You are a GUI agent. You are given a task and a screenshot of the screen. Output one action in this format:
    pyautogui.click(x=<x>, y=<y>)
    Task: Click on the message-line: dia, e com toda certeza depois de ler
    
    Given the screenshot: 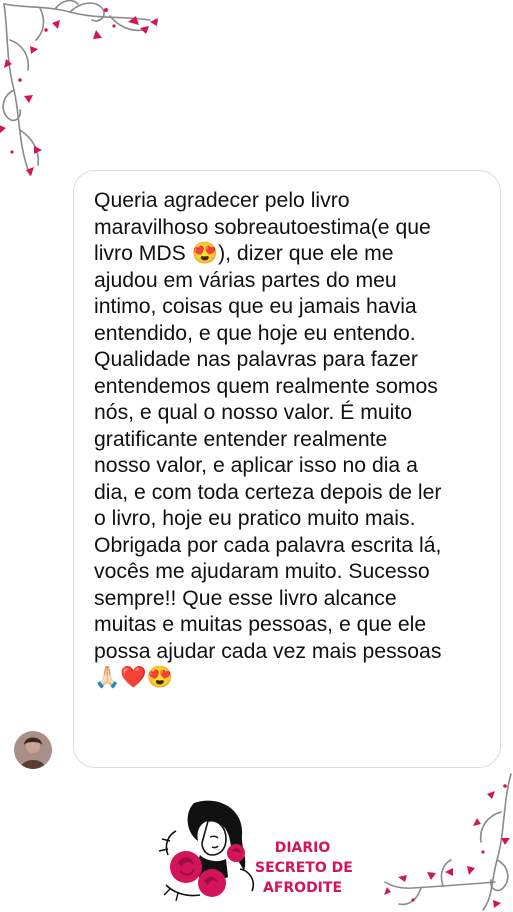 What is the action you would take?
    pyautogui.click(x=268, y=492)
    